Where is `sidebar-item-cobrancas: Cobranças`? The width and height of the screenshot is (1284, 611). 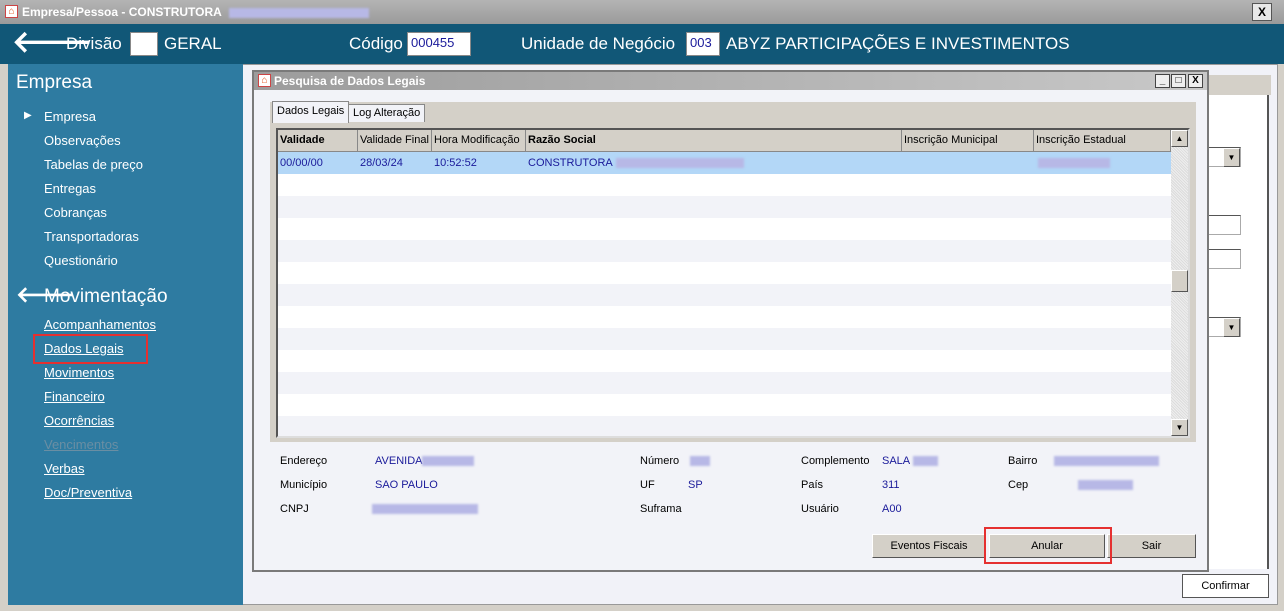 sidebar-item-cobrancas: Cobranças is located at coordinates (75, 212).